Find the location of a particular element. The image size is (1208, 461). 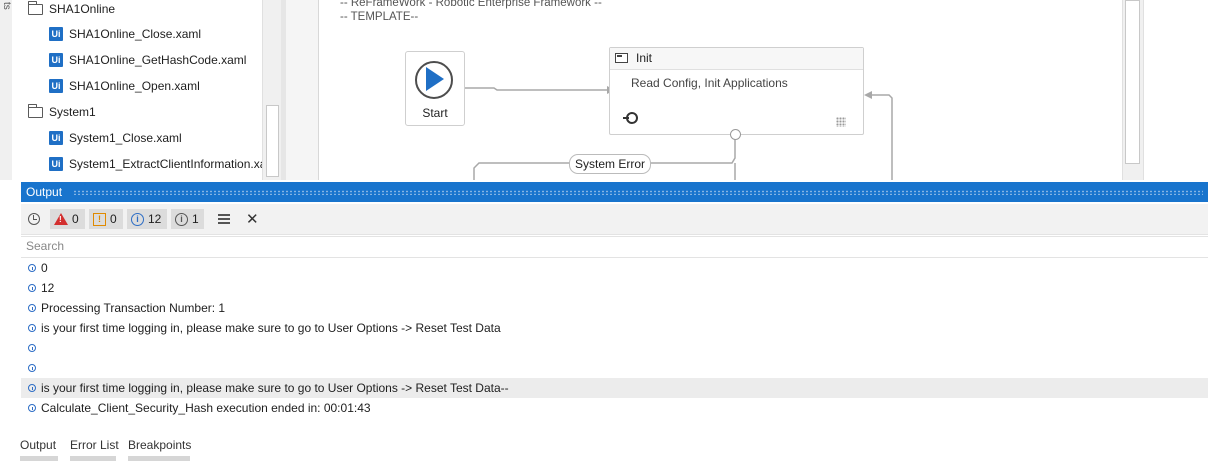

transition-label-system-error: System Error is located at coordinates (610, 164).